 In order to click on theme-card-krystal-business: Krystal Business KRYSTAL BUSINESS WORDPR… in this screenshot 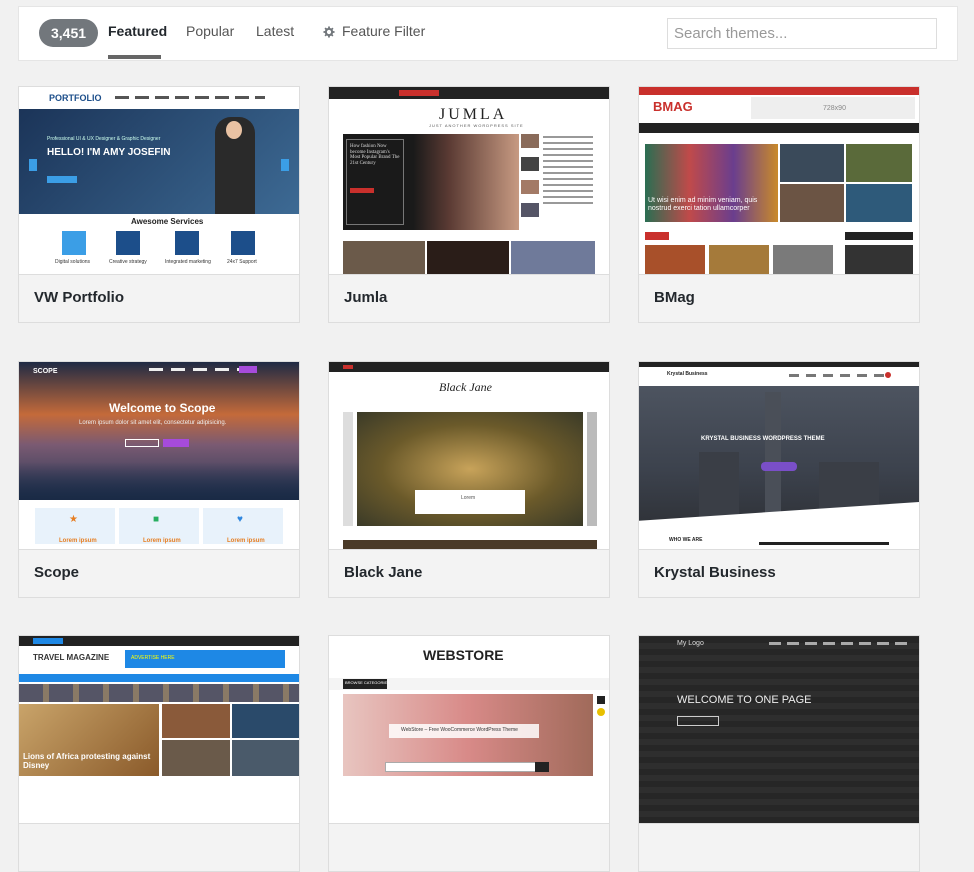, I will do `click(779, 479)`.